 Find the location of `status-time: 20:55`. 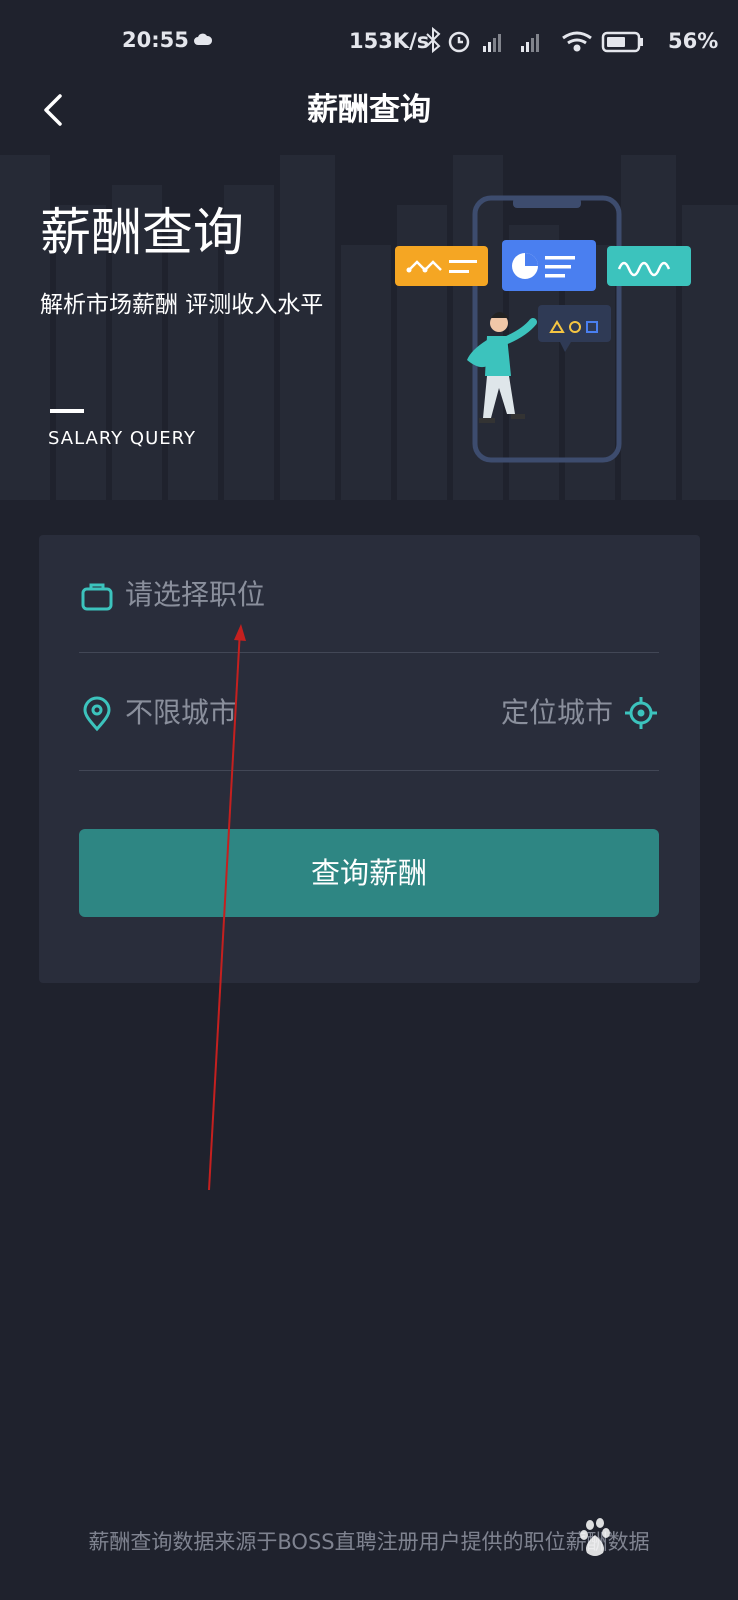

status-time: 20:55 is located at coordinates (155, 40).